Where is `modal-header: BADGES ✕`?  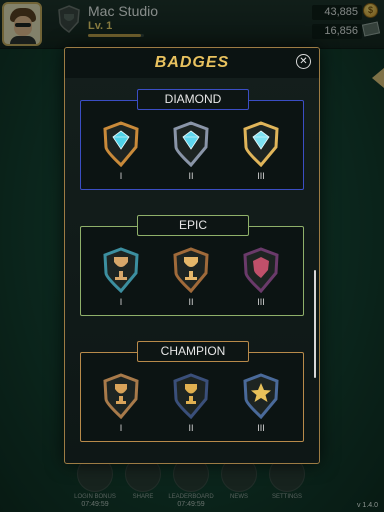 modal-header: BADGES ✕ is located at coordinates (192, 63).